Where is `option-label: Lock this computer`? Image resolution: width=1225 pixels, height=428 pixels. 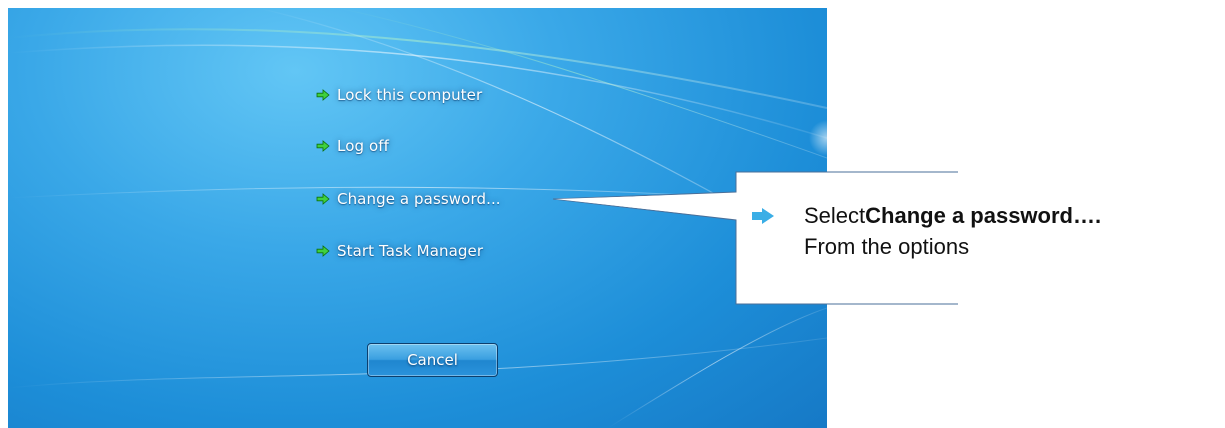
option-label: Lock this computer is located at coordinates (410, 95).